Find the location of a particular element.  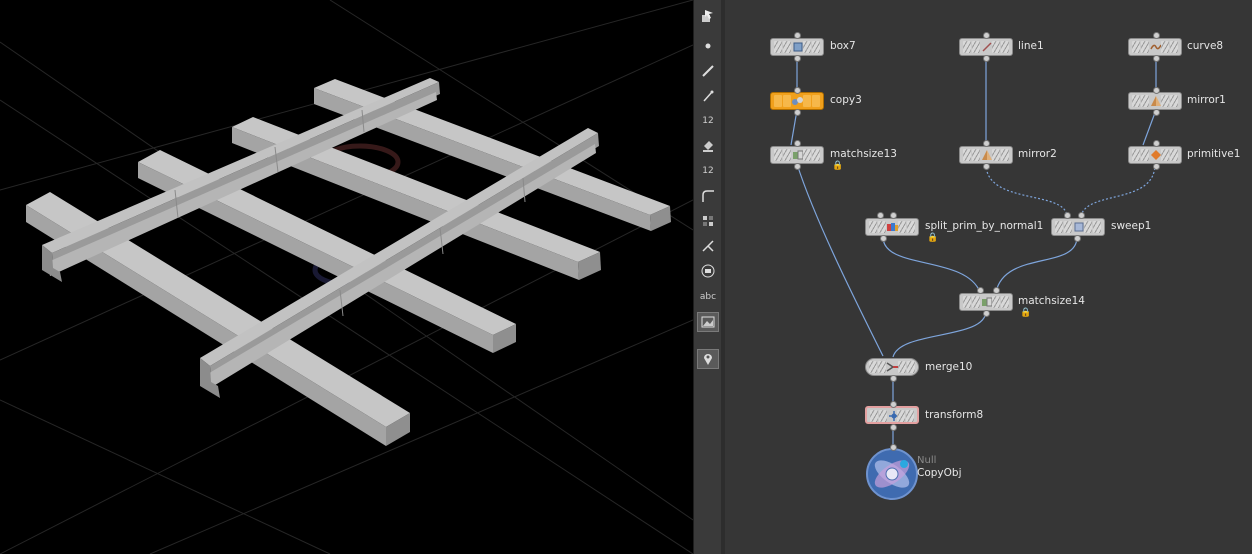

node-mirror1 is located at coordinates (1155, 101).